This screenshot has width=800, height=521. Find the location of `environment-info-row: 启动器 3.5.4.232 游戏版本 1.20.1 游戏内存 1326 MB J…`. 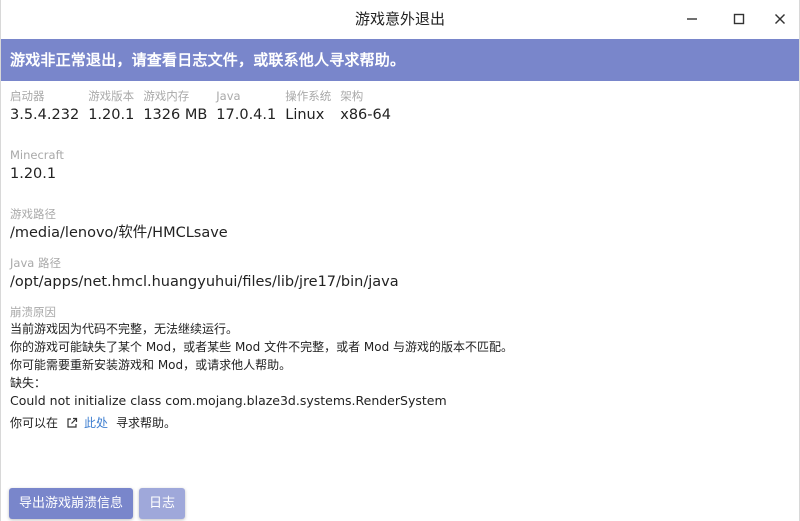

environment-info-row: 启动器 3.5.4.232 游戏版本 1.20.1 游戏内存 1326 MB J… is located at coordinates (400, 107).